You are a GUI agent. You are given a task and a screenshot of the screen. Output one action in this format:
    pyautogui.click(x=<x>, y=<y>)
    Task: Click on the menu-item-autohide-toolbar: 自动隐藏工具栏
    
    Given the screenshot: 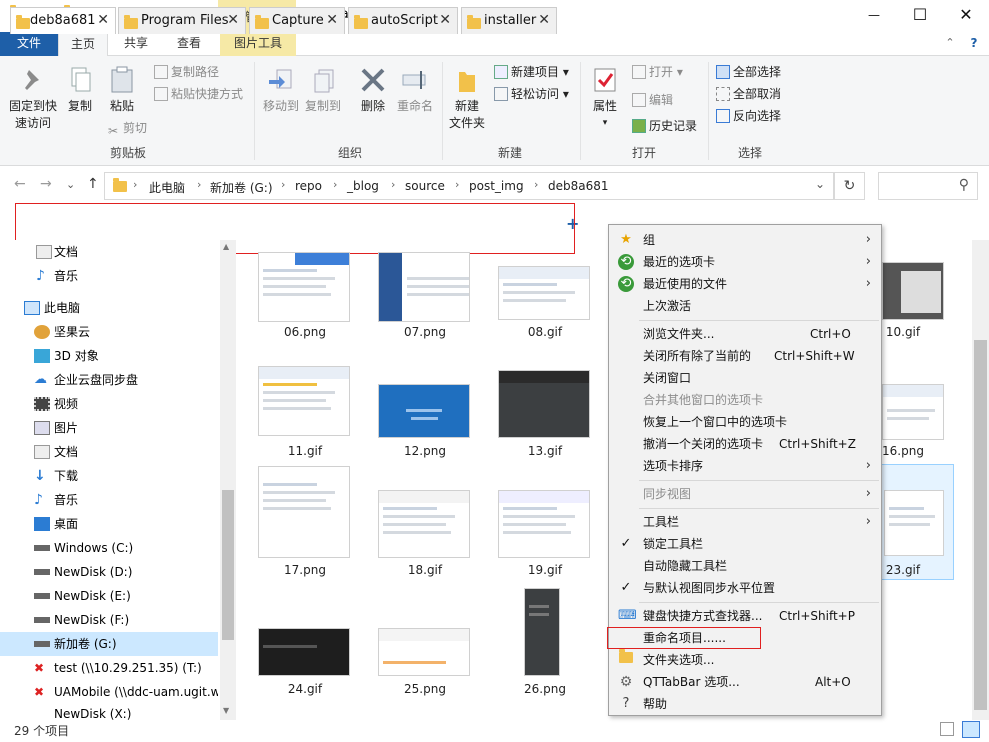 What is the action you would take?
    pyautogui.click(x=745, y=566)
    